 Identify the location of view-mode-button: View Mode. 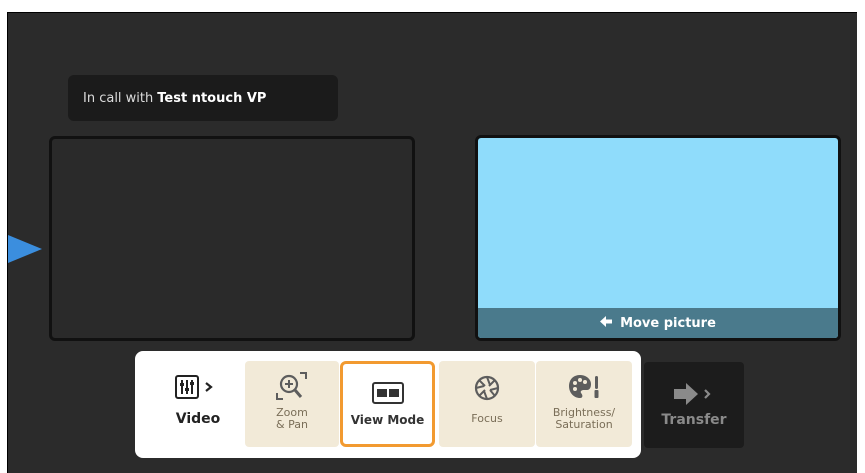
(387, 404).